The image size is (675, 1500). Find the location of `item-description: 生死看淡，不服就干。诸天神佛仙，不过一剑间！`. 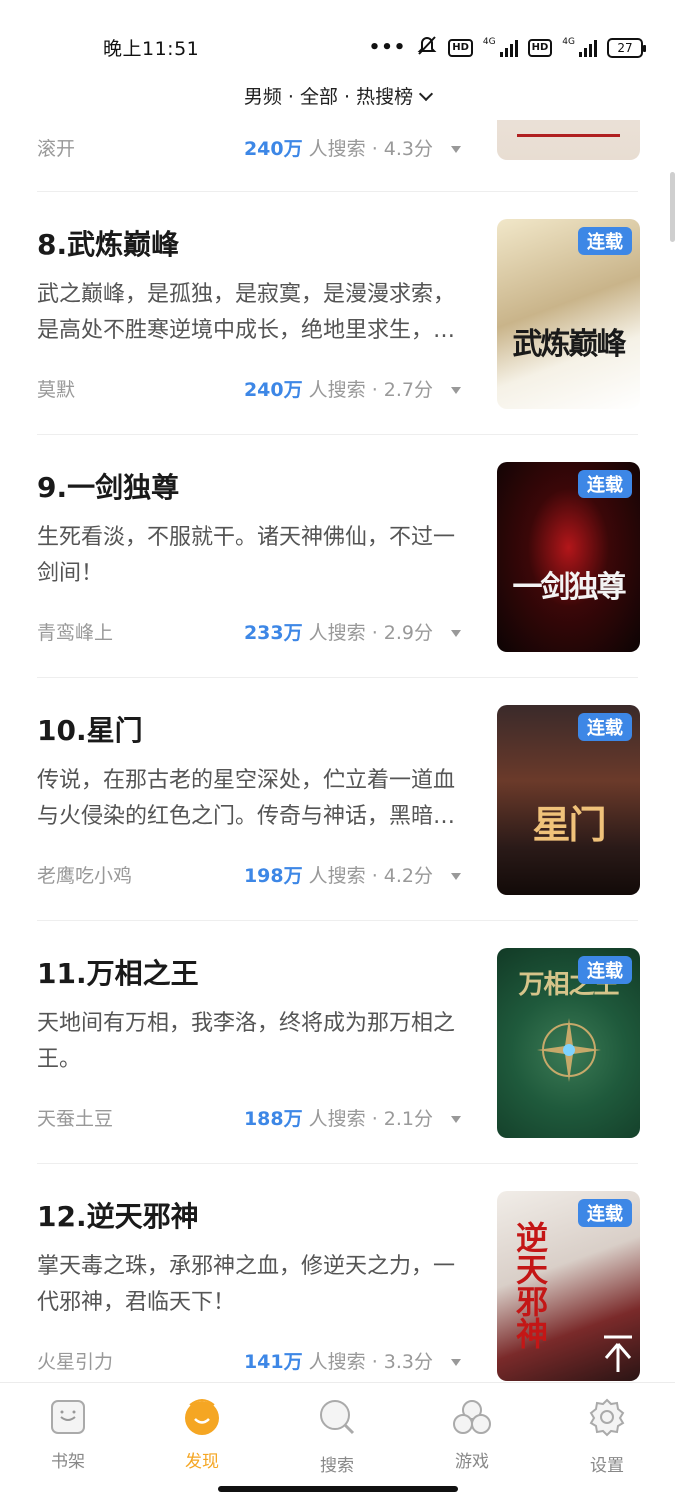

item-description: 生死看淡，不服就干。诸天神佛仙，不过一剑间！ is located at coordinates (246, 555).